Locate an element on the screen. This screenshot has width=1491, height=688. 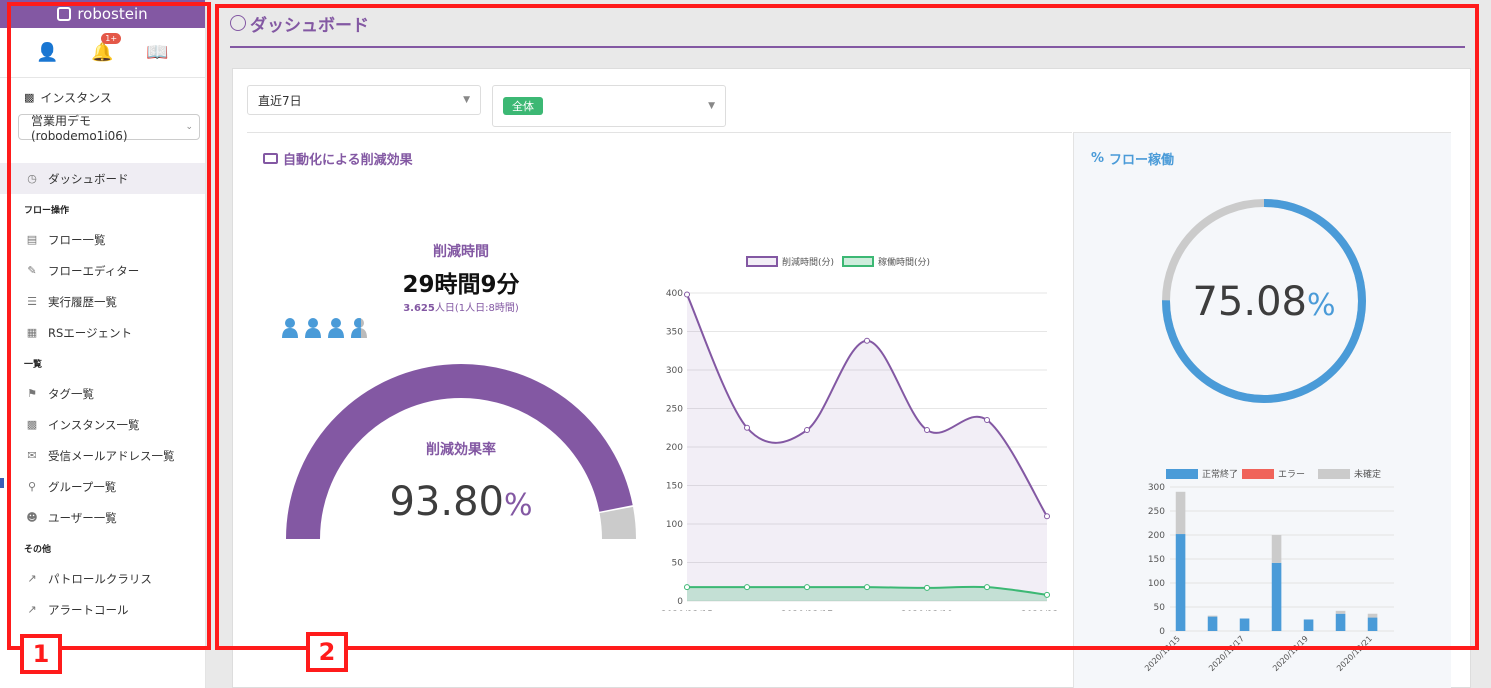
nav-section-lists: 一覧 is located at coordinates (33, 364).